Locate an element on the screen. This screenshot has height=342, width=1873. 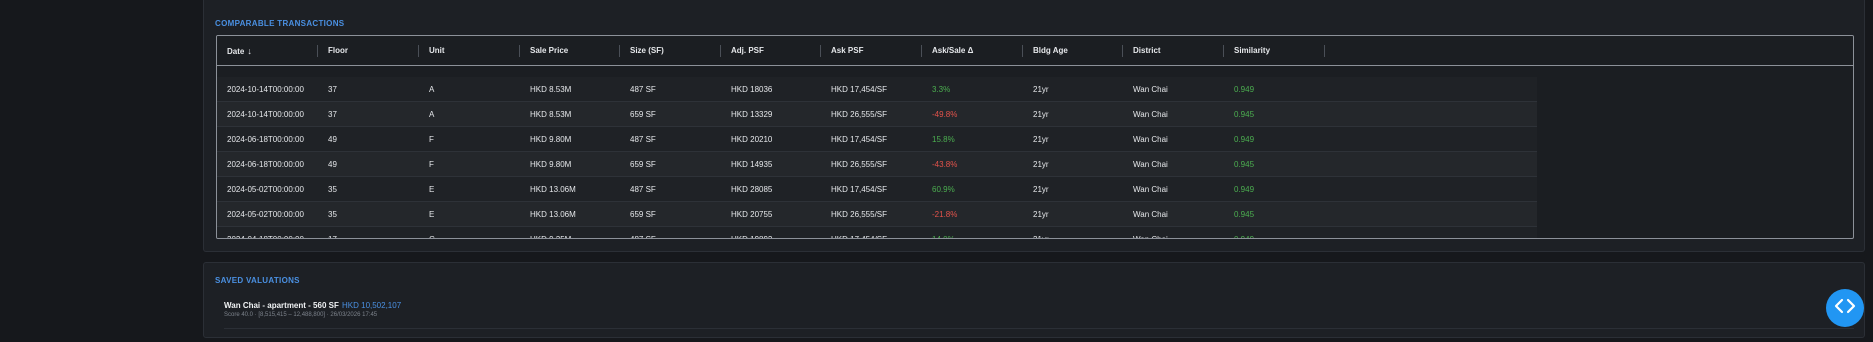
column-header-floor: Floor is located at coordinates (368, 51).